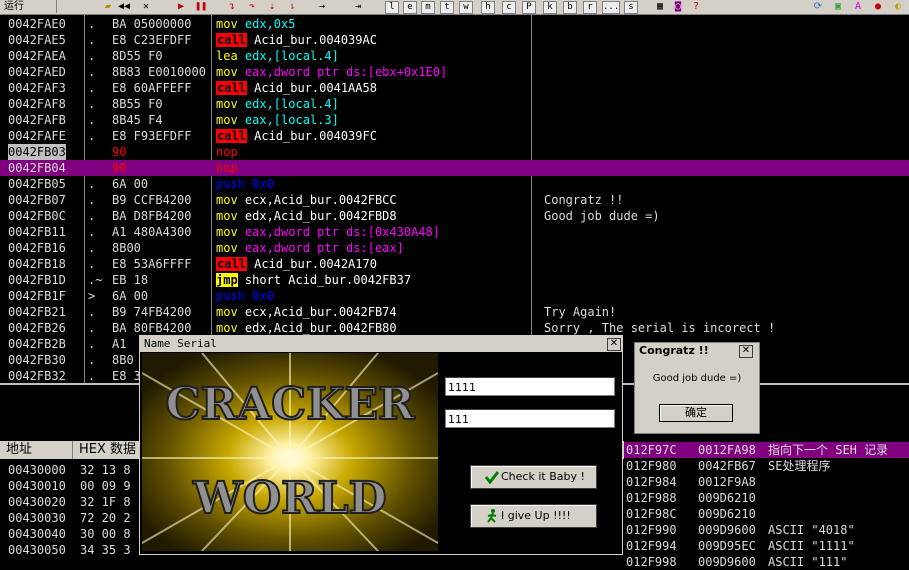  What do you see at coordinates (530, 418) in the screenshot?
I see `serial-input: 111` at bounding box center [530, 418].